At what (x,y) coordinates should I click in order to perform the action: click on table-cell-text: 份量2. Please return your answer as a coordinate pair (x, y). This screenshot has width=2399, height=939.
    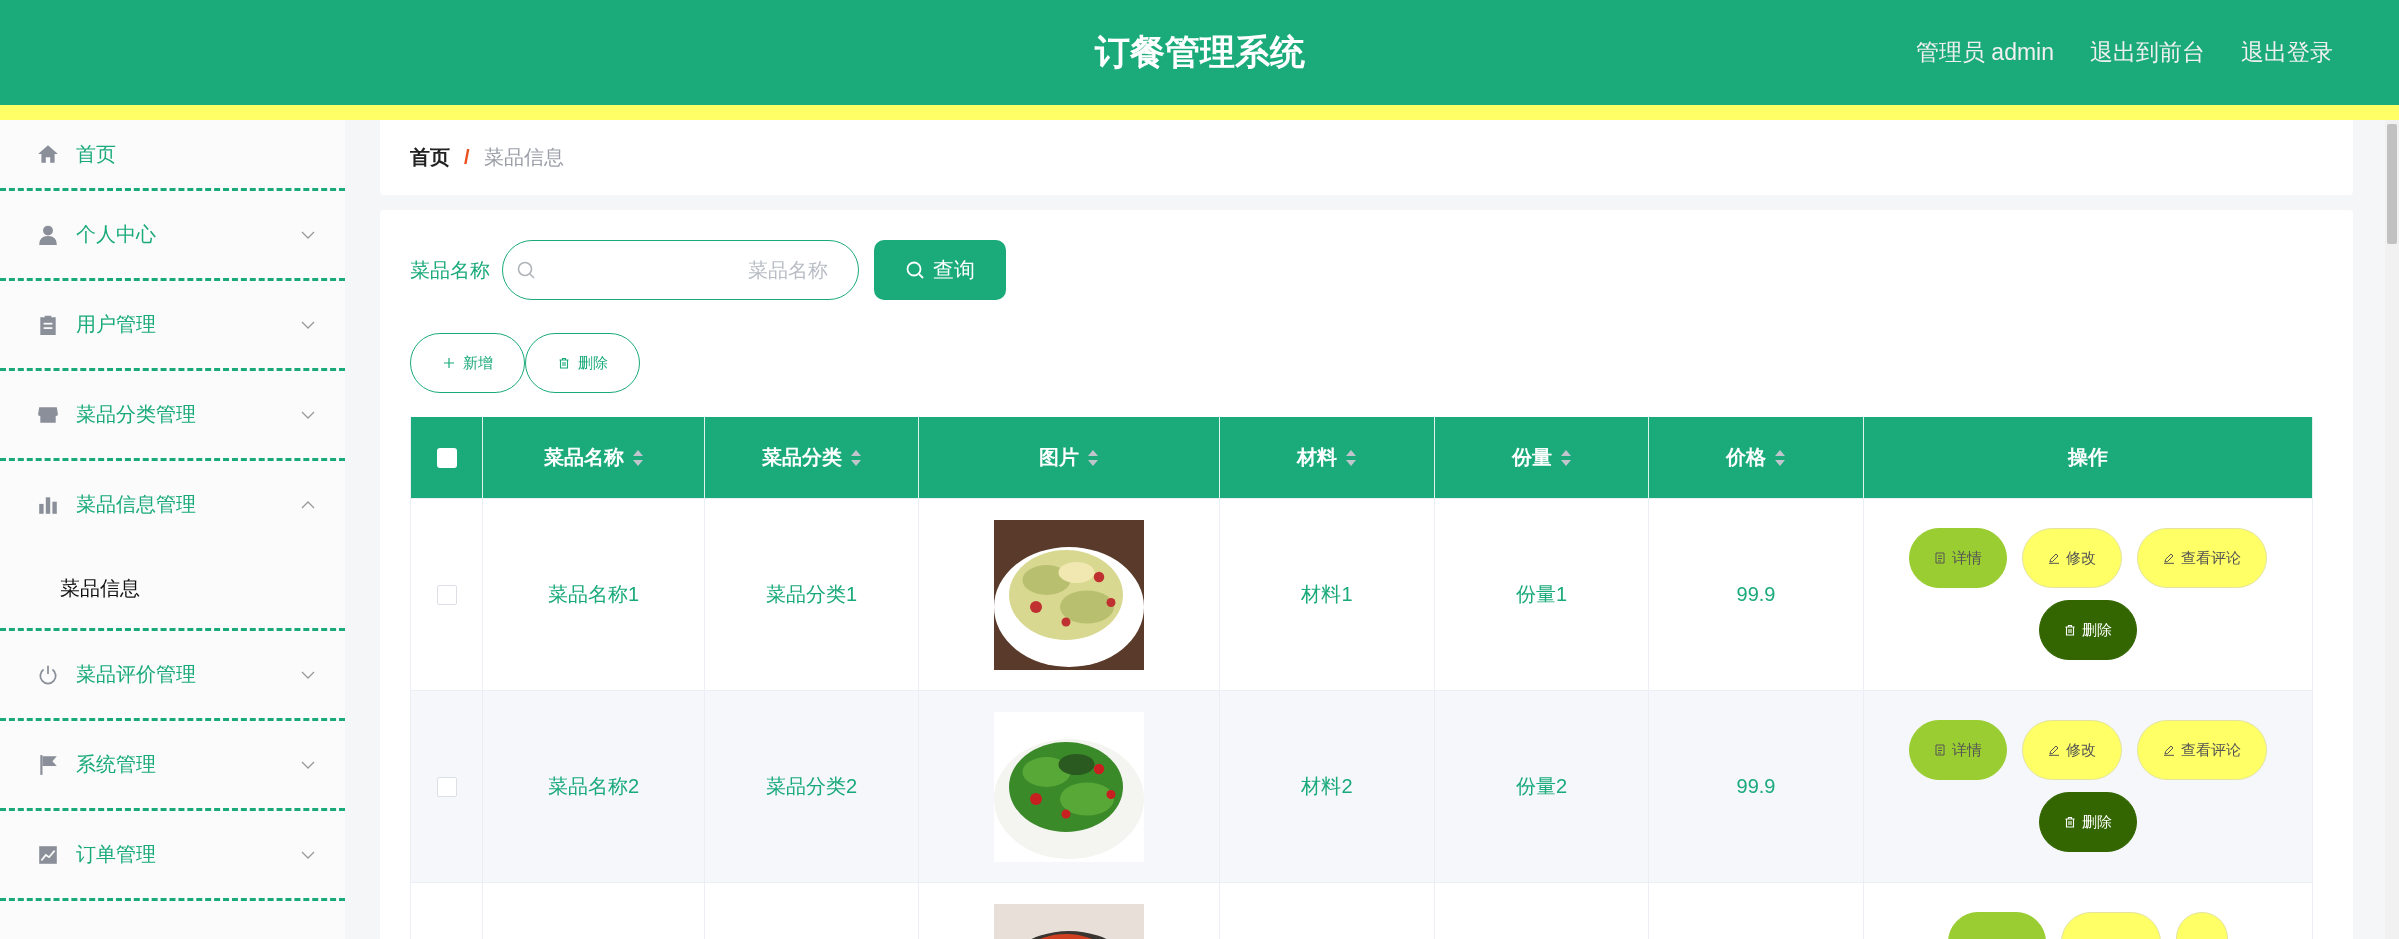
    Looking at the image, I should click on (1541, 786).